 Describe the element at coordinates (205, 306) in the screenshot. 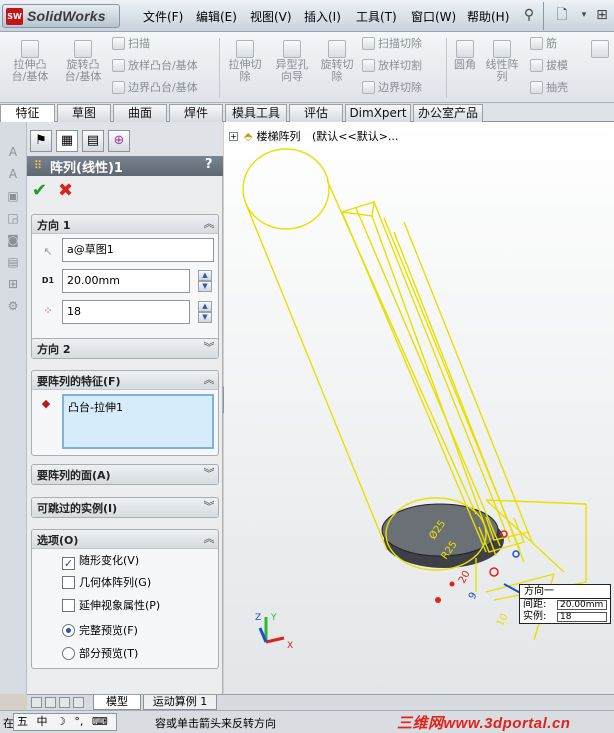

I see `spin-up-icon: ▲` at that location.